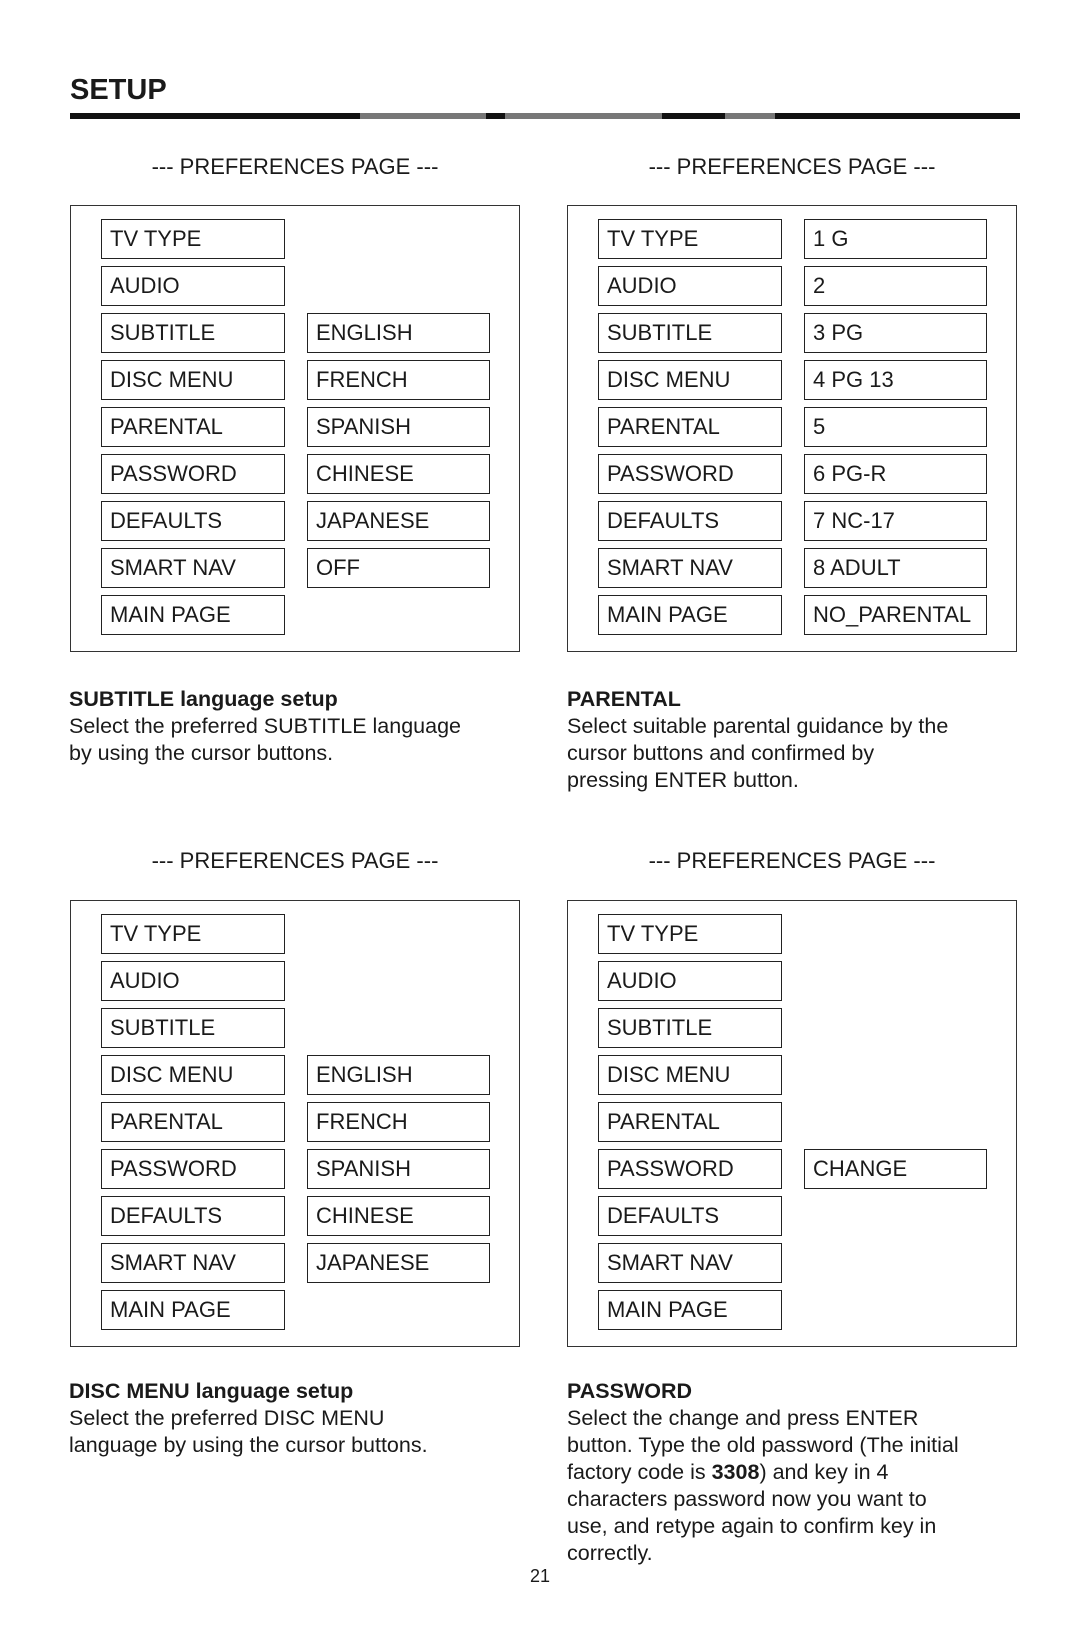 Image resolution: width=1080 pixels, height=1649 pixels. I want to click on caption-title: SUBTITLE language setup, so click(203, 699).